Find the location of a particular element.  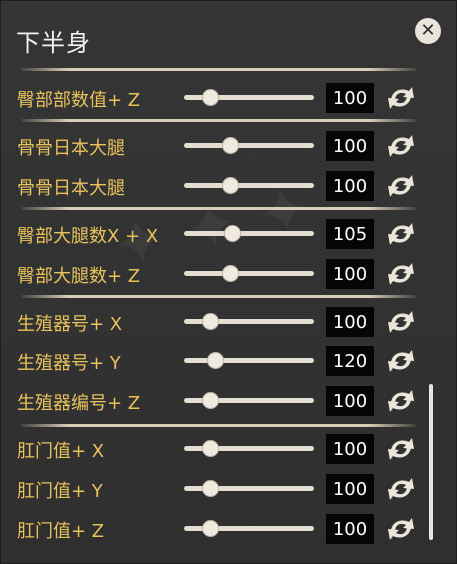

slider-row: 臀部大腿数X + X 105 is located at coordinates (211, 234).